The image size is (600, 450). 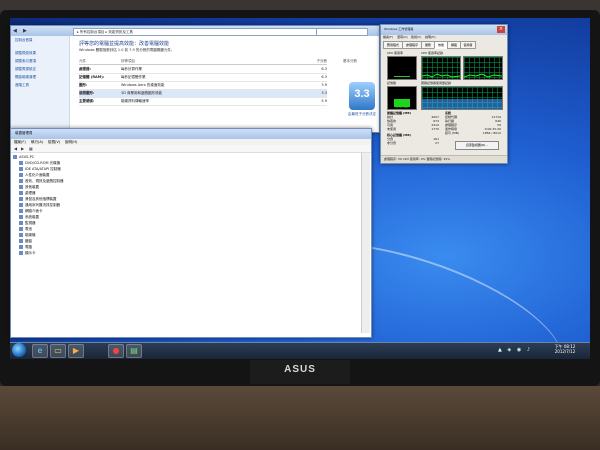 What do you see at coordinates (82, 61) in the screenshot?
I see `col-component: 元件` at bounding box center [82, 61].